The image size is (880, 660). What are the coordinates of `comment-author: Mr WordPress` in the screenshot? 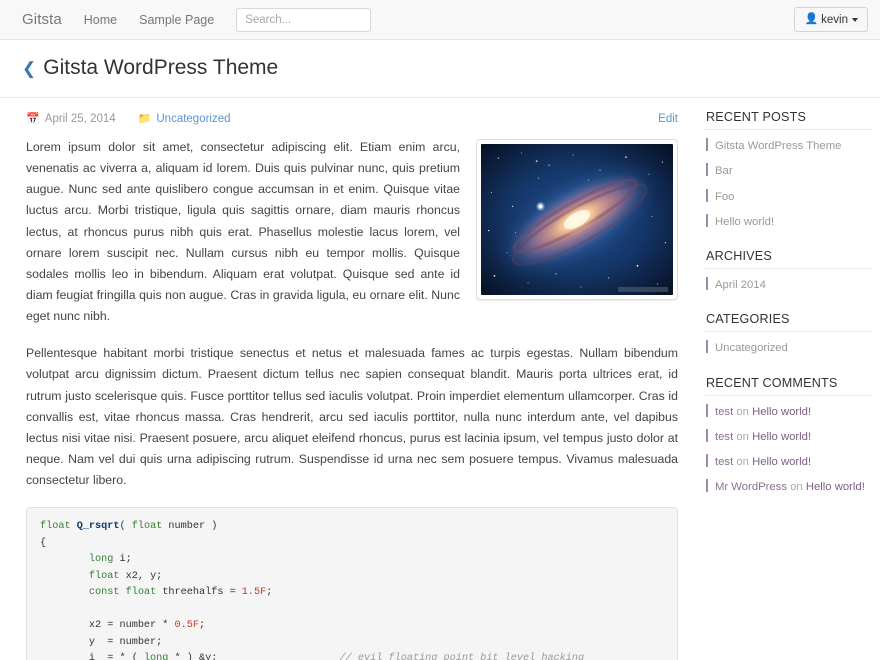 It's located at (751, 487).